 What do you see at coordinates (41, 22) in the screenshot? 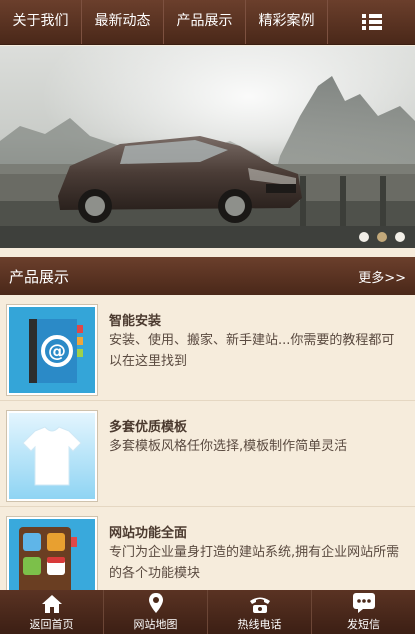
I see `nav-item-about: 关于我们` at bounding box center [41, 22].